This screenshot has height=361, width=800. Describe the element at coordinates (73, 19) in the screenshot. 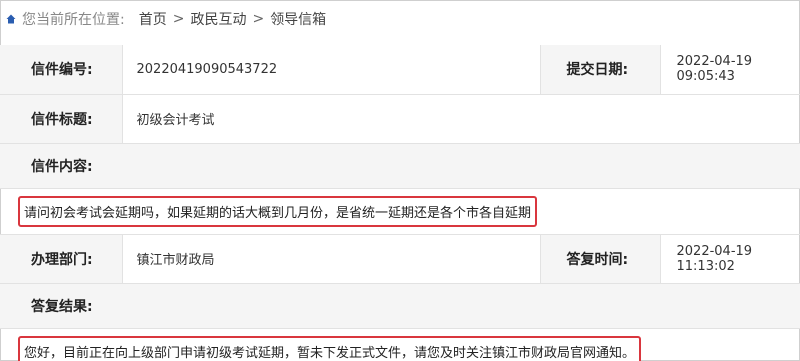

I see `breadcrumb-prefix: 您当前所在位置:` at that location.